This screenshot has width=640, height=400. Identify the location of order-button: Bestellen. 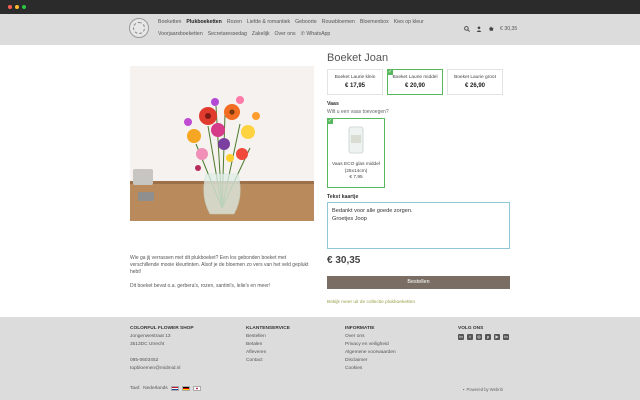
(418, 282).